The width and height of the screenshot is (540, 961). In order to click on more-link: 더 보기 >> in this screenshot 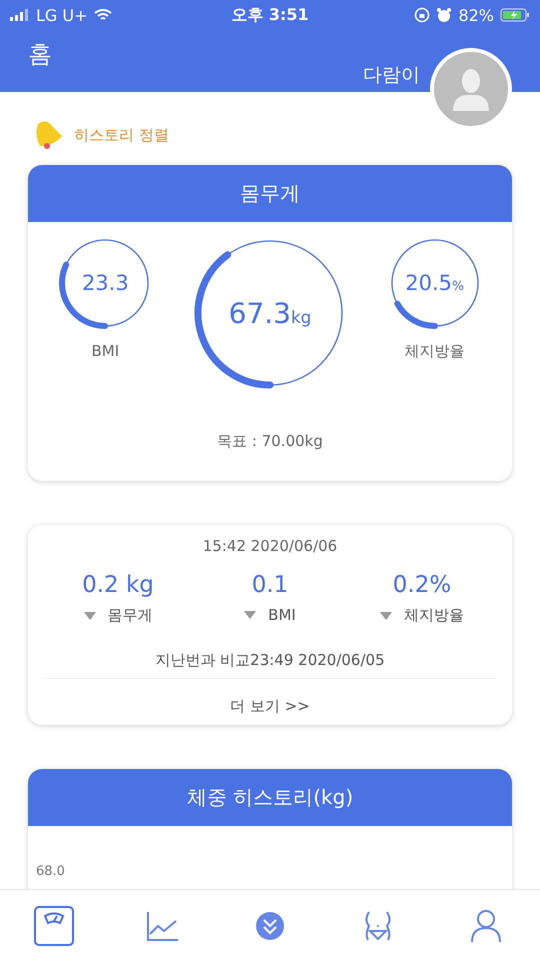, I will do `click(270, 706)`.